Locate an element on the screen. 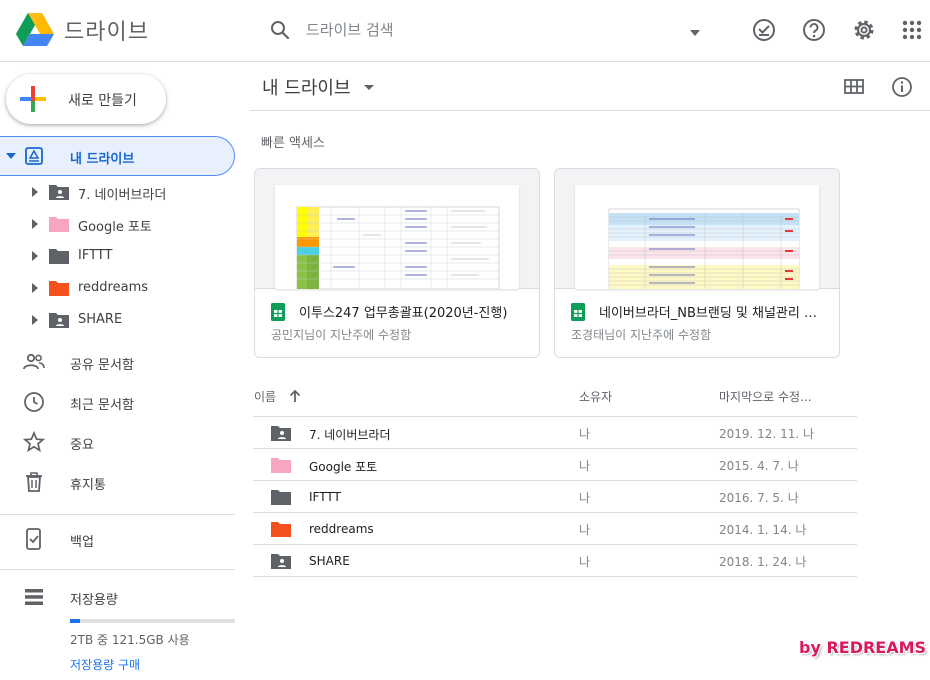 This screenshot has width=930, height=680. column-header-name: 이름 is located at coordinates (265, 396).